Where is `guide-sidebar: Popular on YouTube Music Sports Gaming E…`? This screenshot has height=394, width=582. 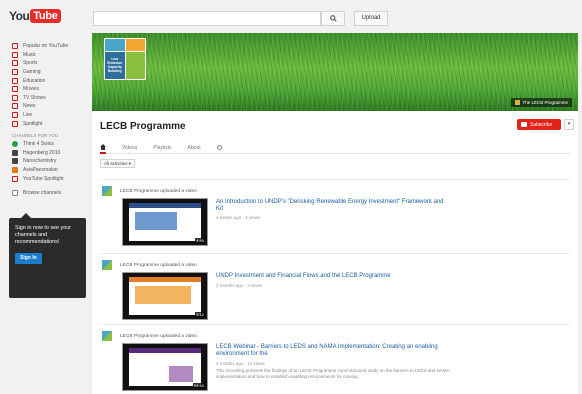 guide-sidebar: Popular on YouTube Music Sports Gaming E… is located at coordinates (45, 215).